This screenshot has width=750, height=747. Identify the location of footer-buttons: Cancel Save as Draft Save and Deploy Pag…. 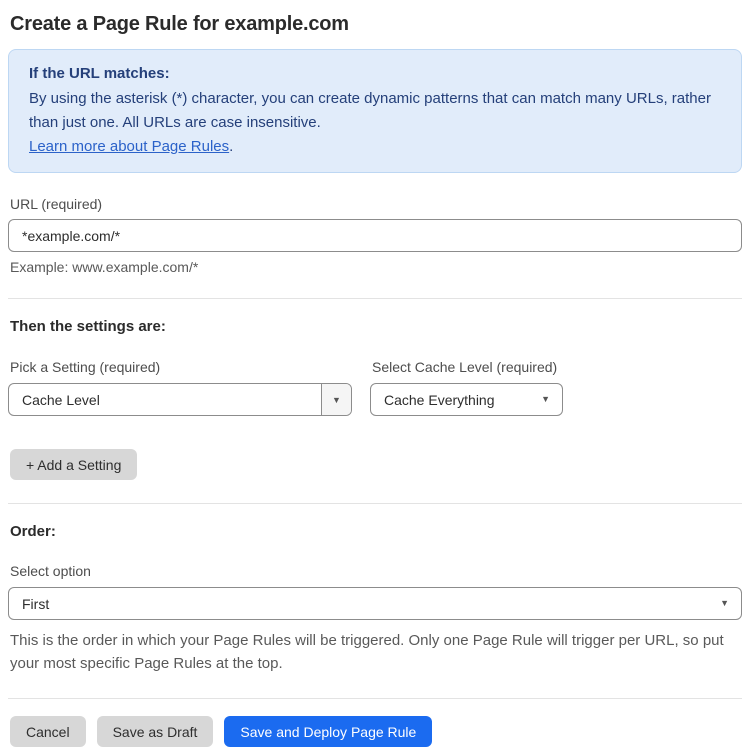
(376, 731).